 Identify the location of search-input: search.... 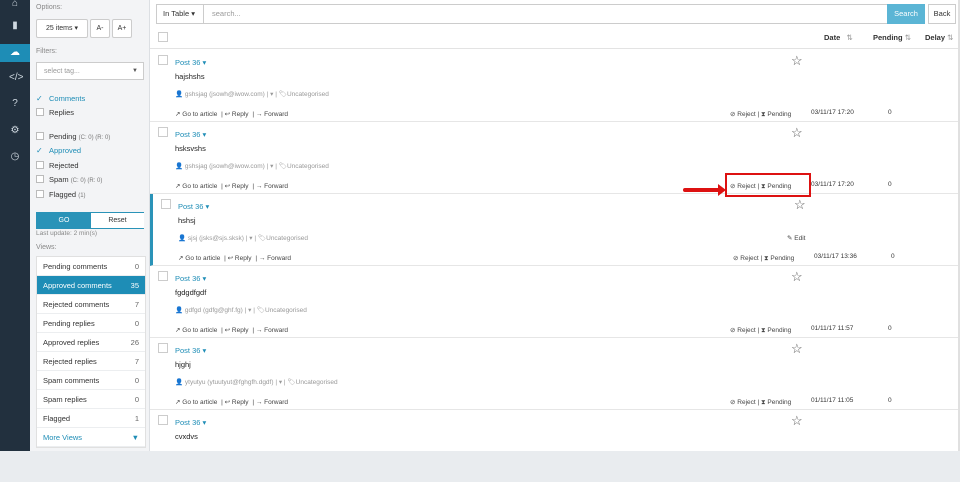
(546, 14).